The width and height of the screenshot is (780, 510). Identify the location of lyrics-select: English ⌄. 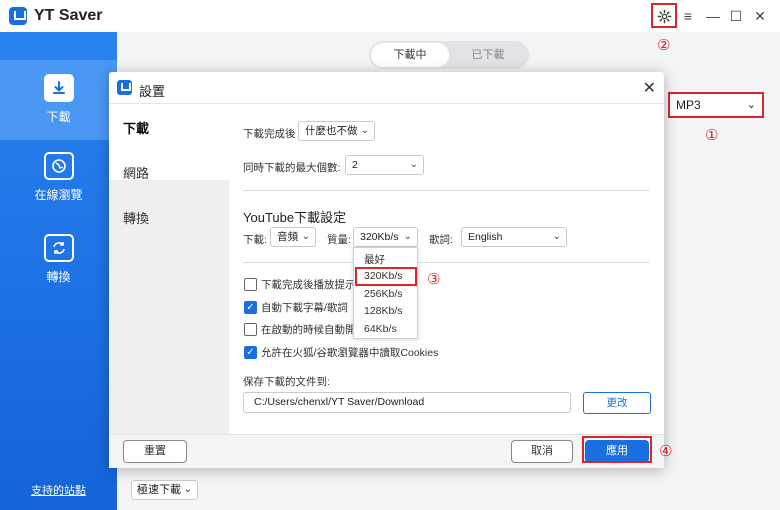
(514, 237).